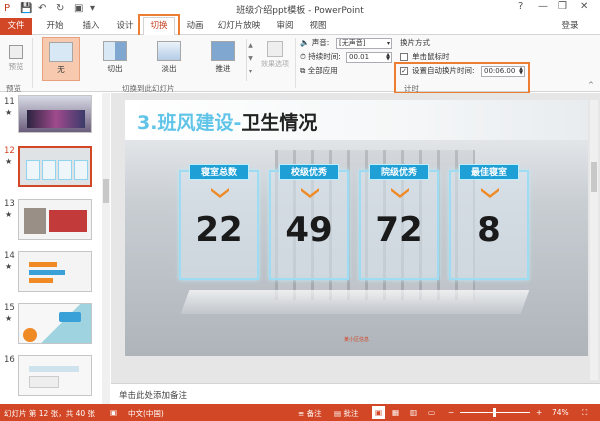  Describe the element at coordinates (115, 51) in the screenshot. I see `transition-cut-icon` at that location.